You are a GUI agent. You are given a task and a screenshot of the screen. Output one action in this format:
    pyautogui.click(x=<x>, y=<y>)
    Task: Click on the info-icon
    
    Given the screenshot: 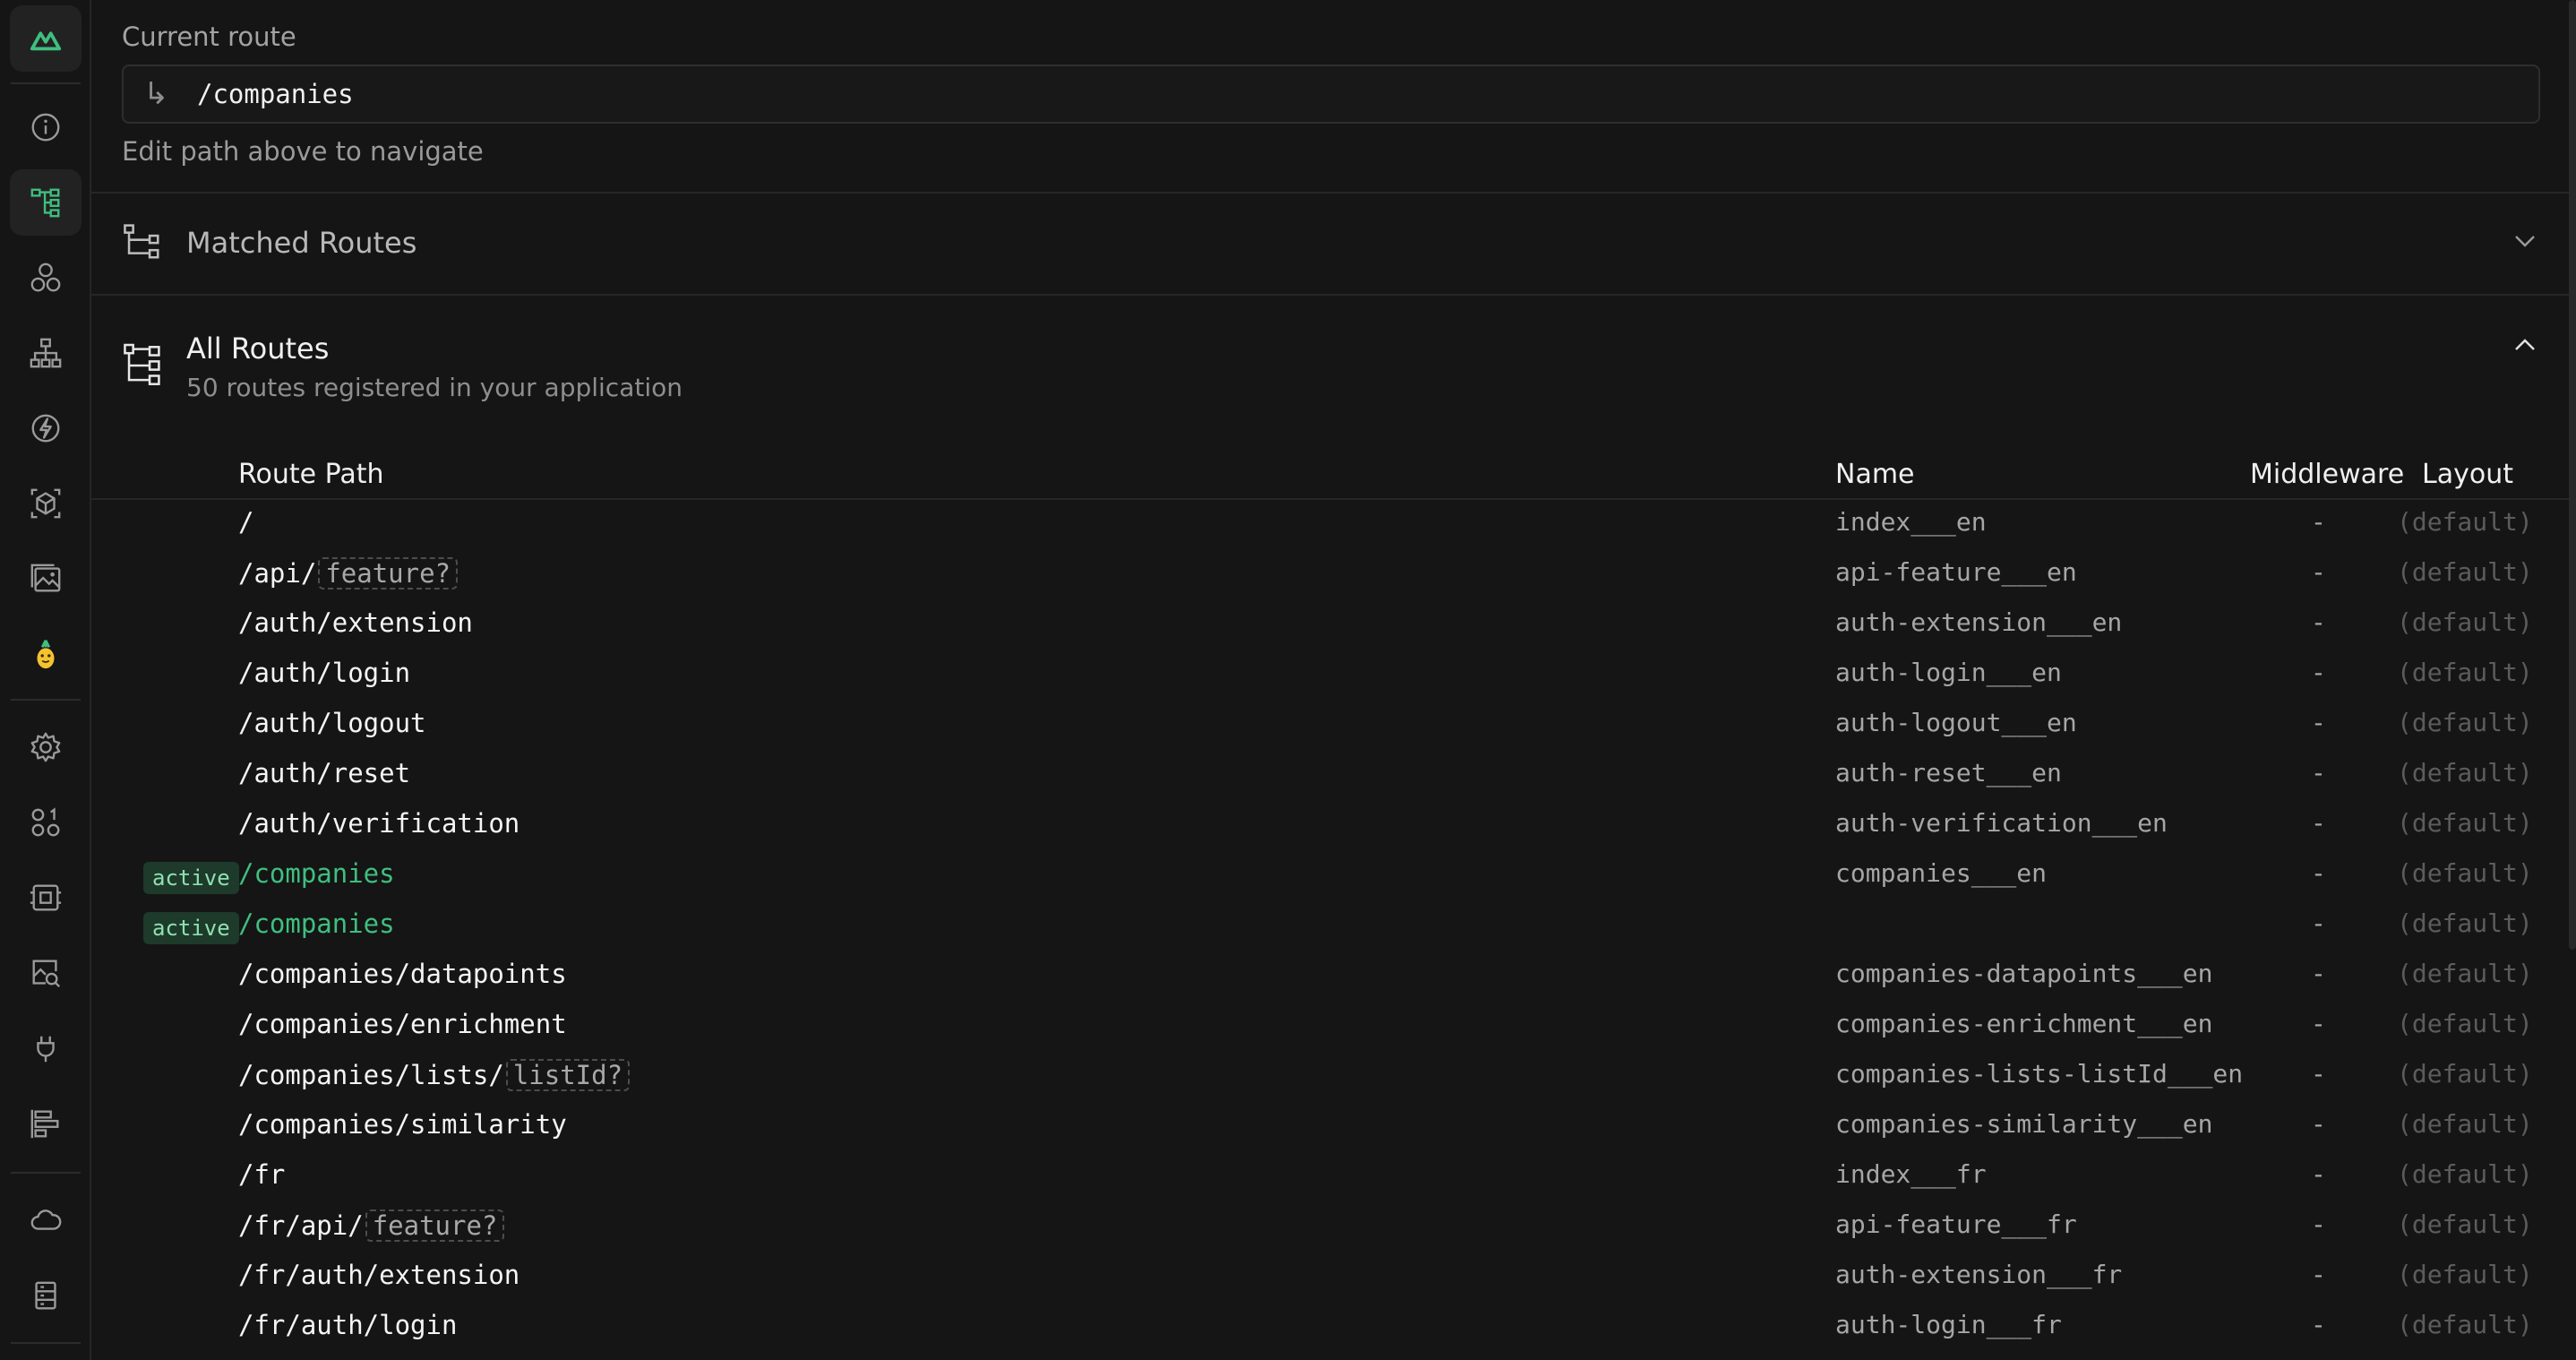 What is the action you would take?
    pyautogui.click(x=46, y=127)
    